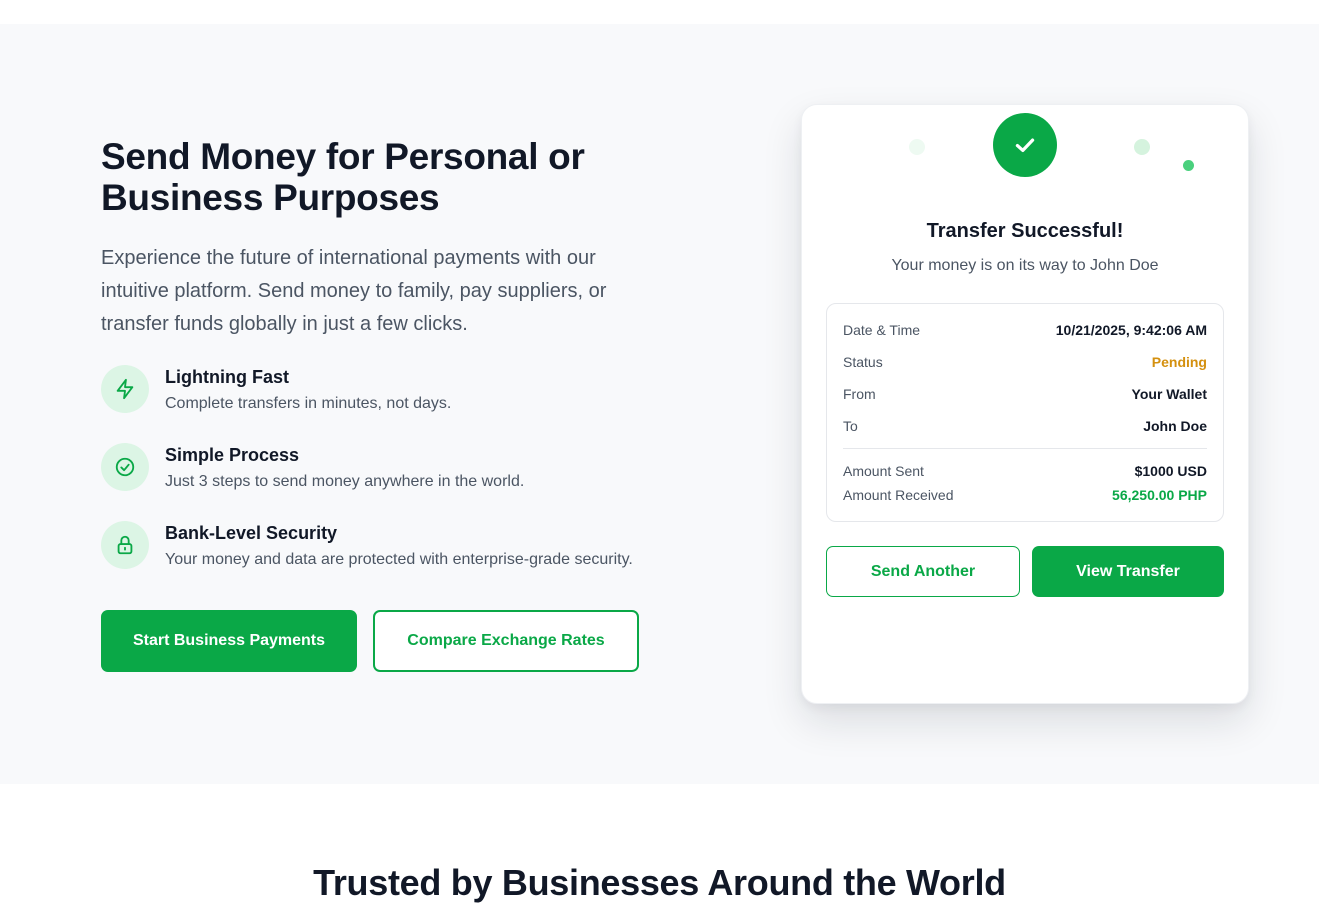  Describe the element at coordinates (1159, 495) in the screenshot. I see `detail-value: 56,250.00 PHP` at that location.